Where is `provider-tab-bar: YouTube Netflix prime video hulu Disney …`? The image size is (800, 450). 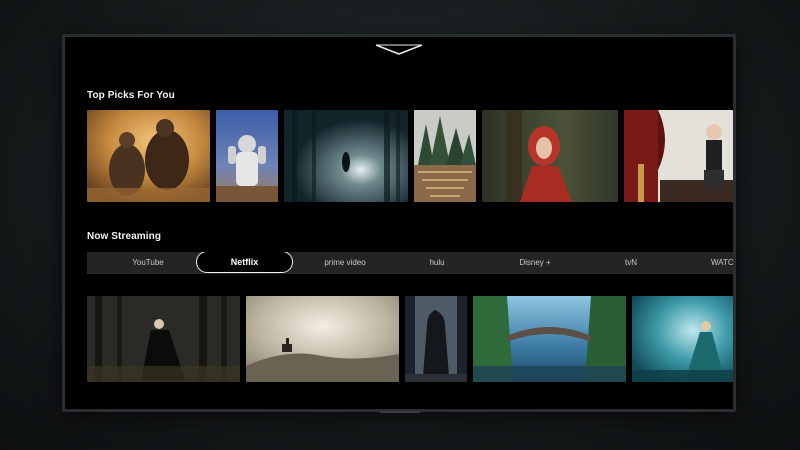 provider-tab-bar: YouTube Netflix prime video hulu Disney … is located at coordinates (410, 263).